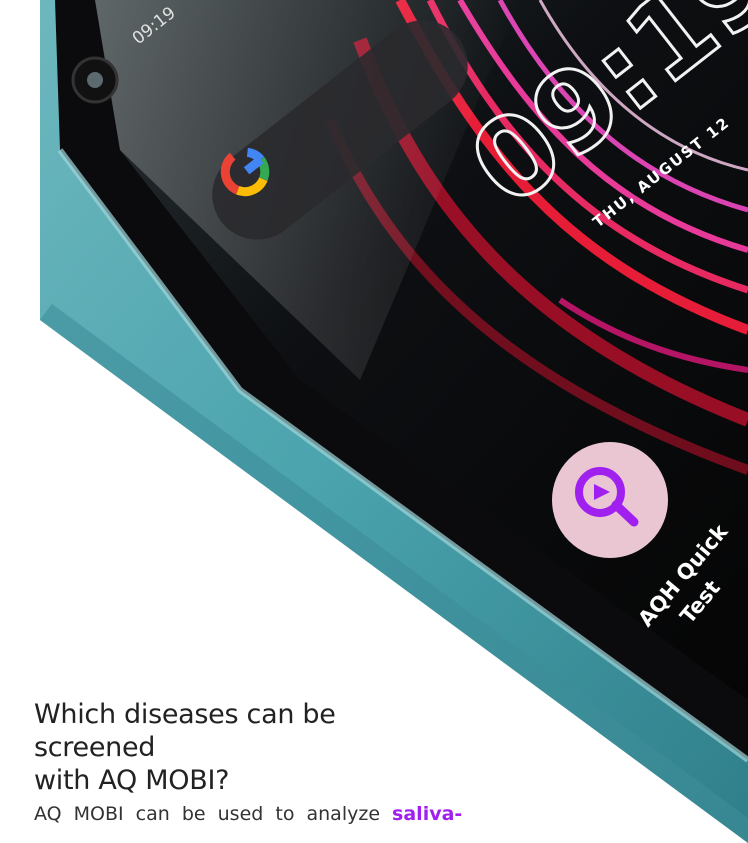 This screenshot has height=843, width=748. What do you see at coordinates (213, 814) in the screenshot?
I see `body-prefix: AQ MOBI can be used to analyze` at bounding box center [213, 814].